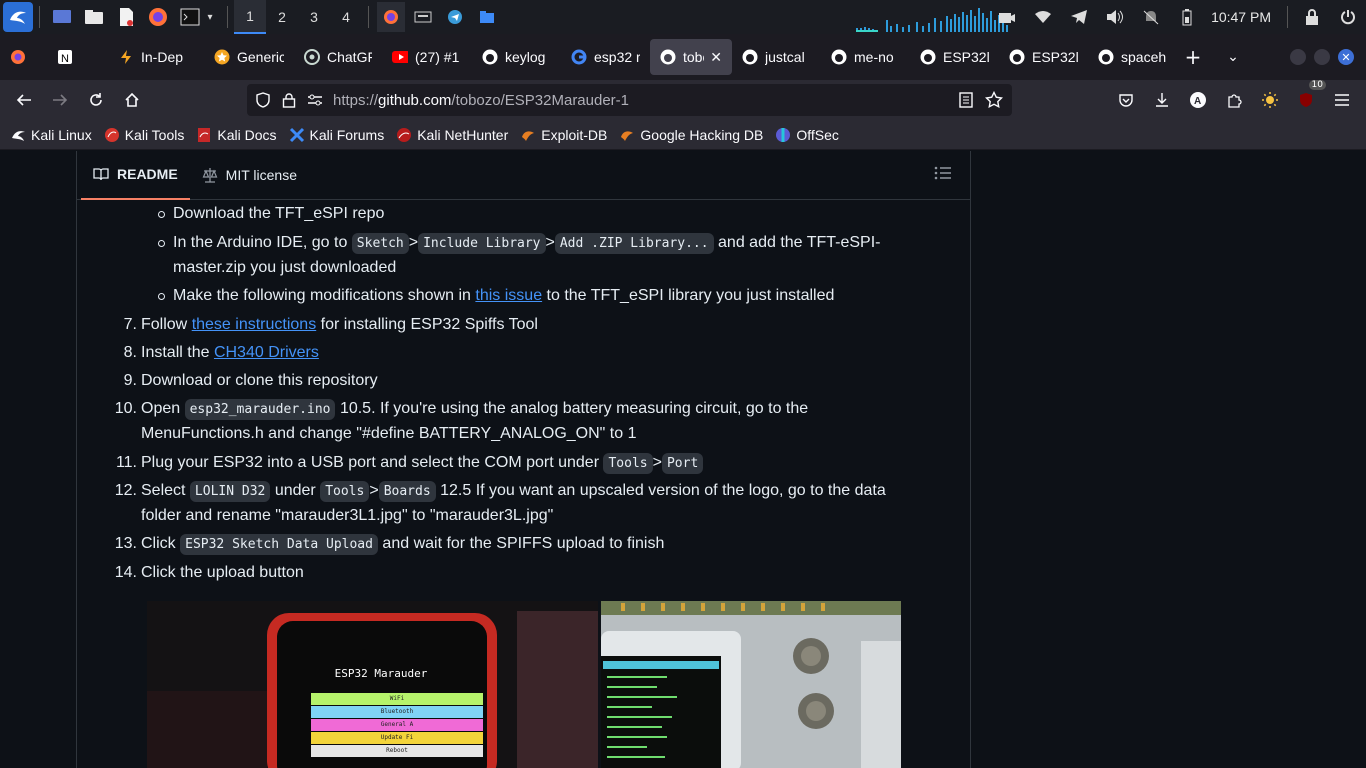 This screenshot has width=1366, height=768. I want to click on panel-clock: 10:47 PM, so click(1241, 17).